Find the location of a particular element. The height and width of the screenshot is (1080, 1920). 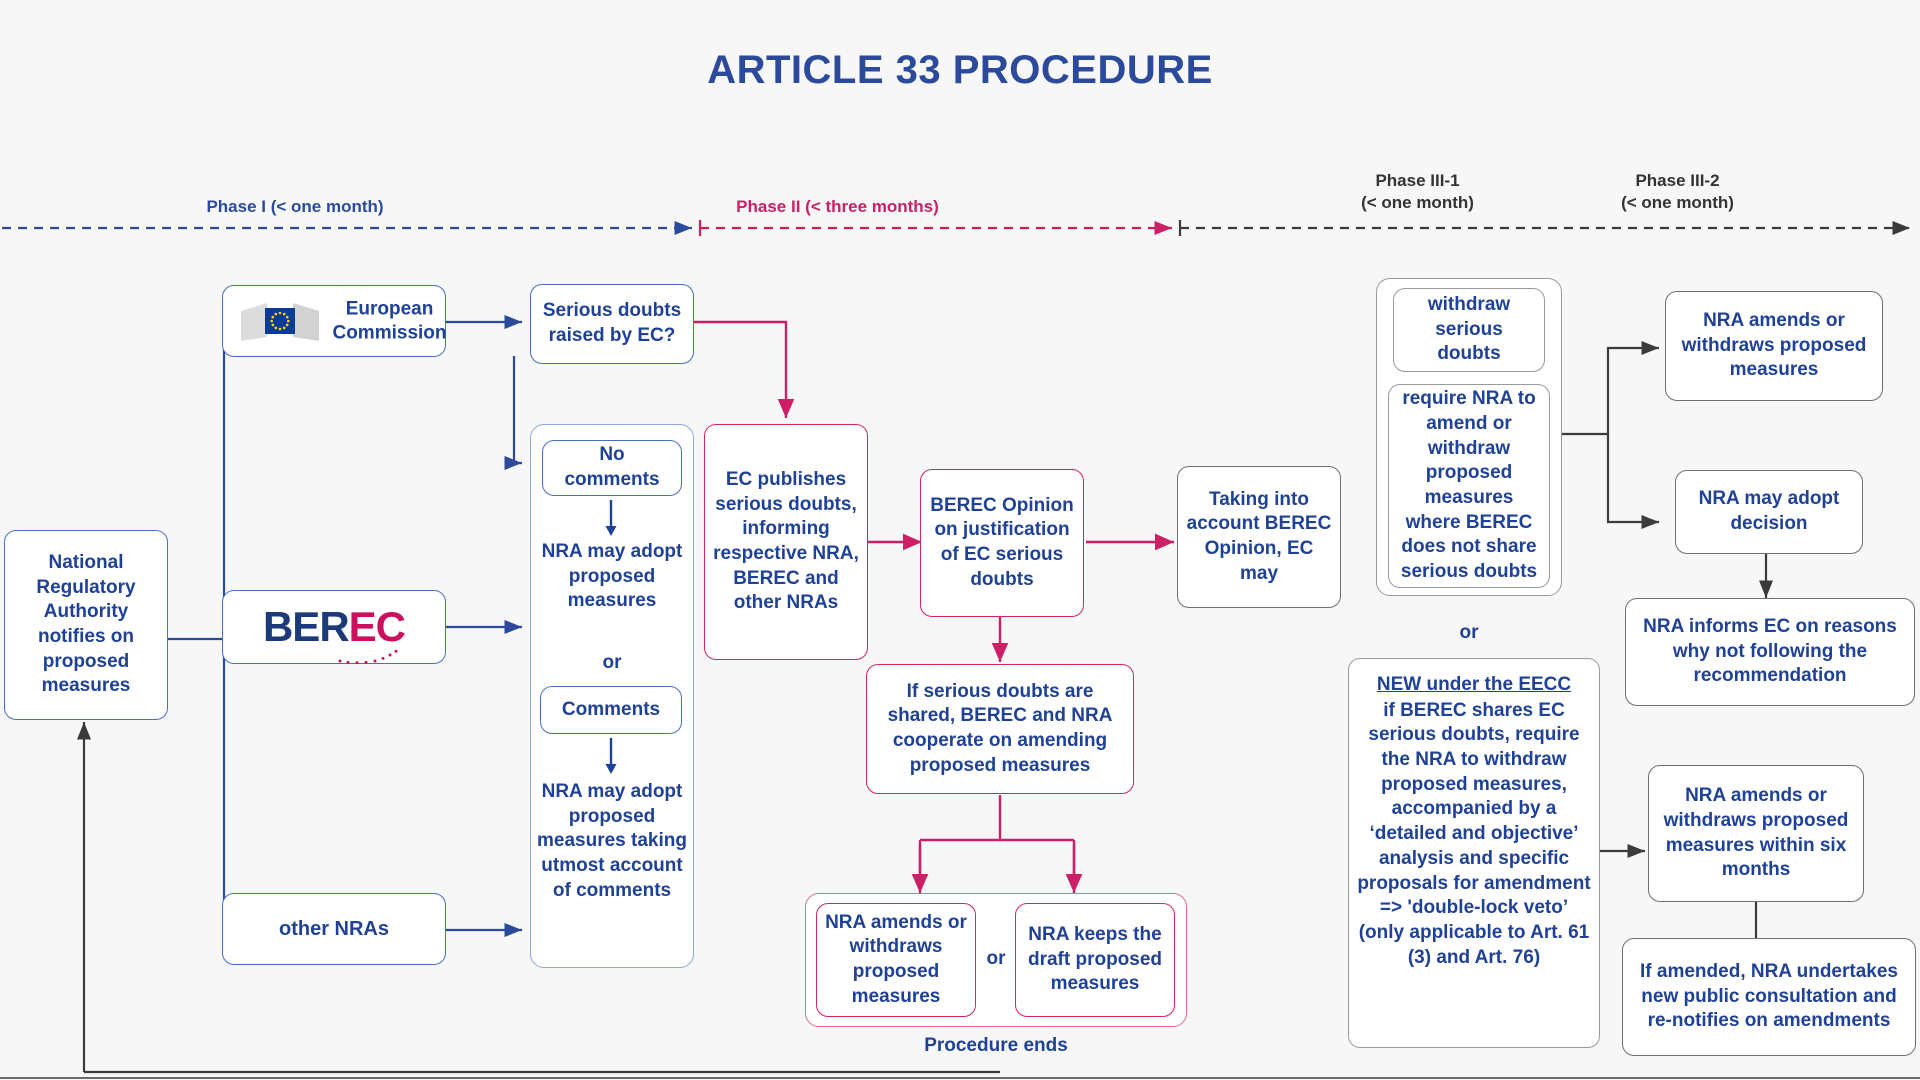

node-withdraw-serious-doubts: withdraw serious doubts is located at coordinates (1469, 330).